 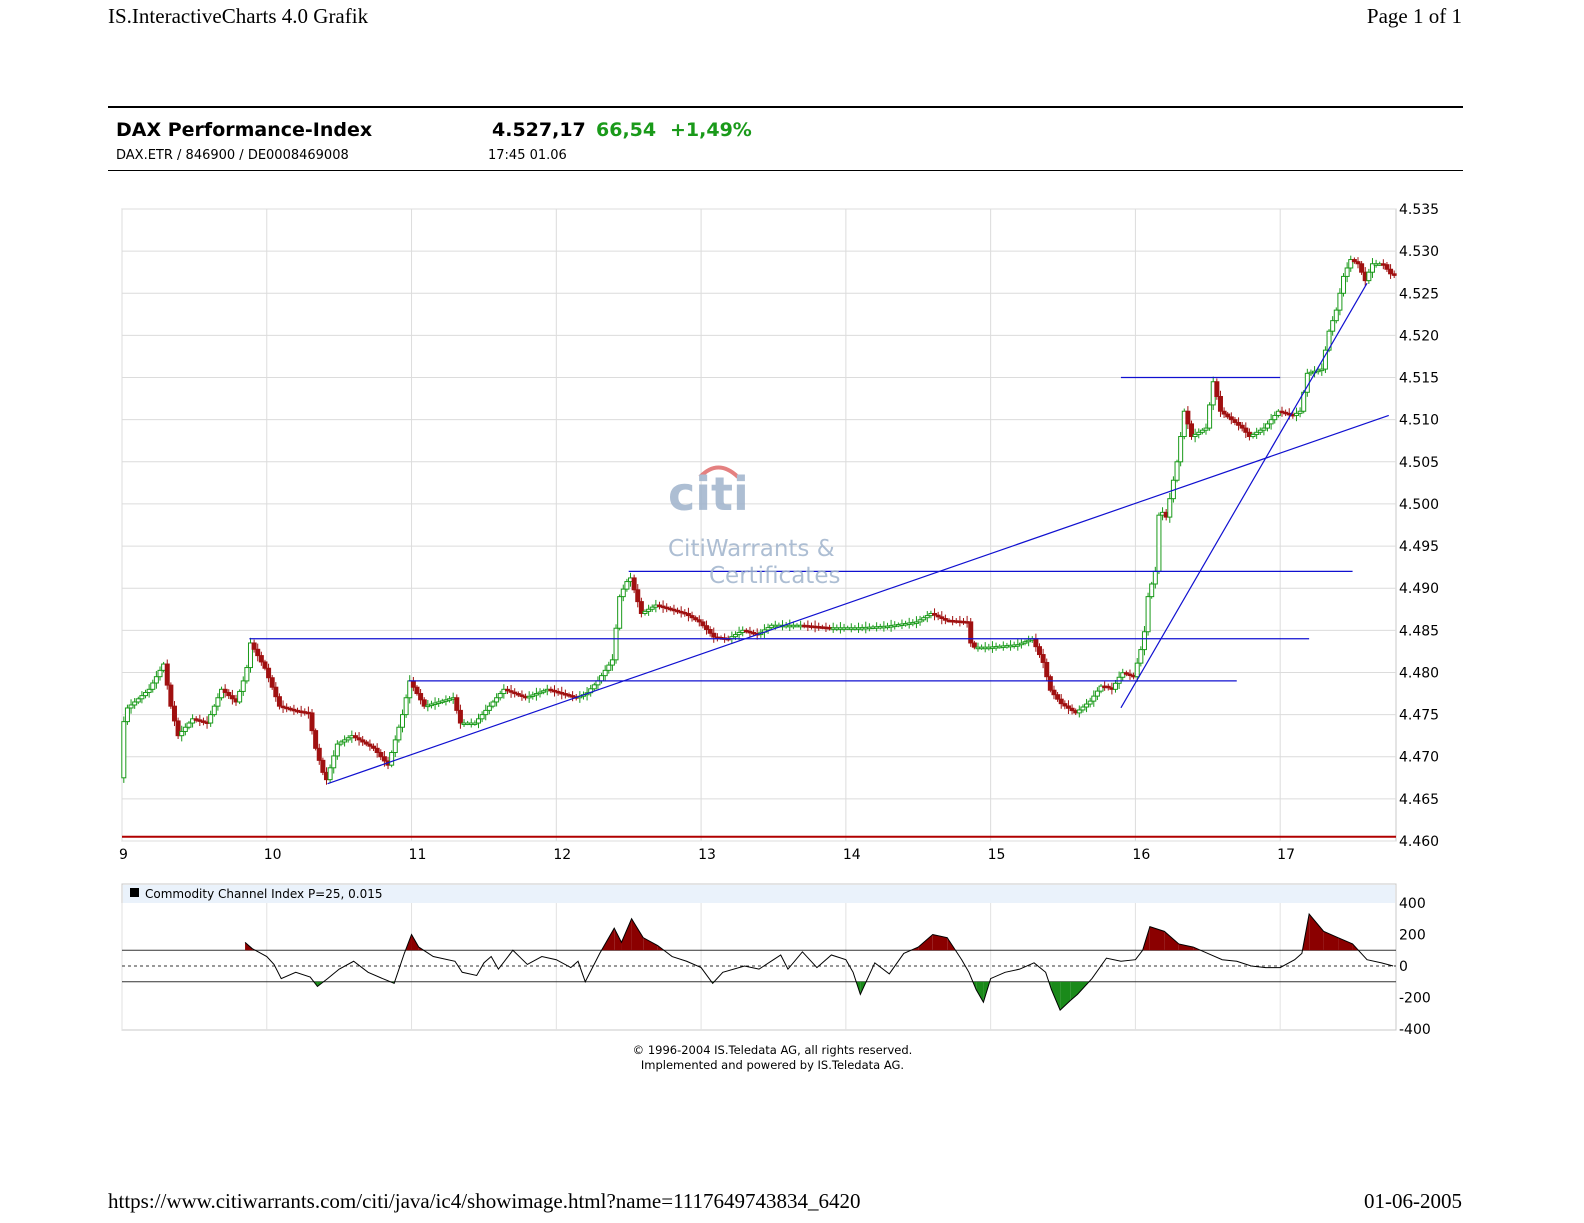 I want to click on price-xtick-label: 10, so click(x=273, y=855).